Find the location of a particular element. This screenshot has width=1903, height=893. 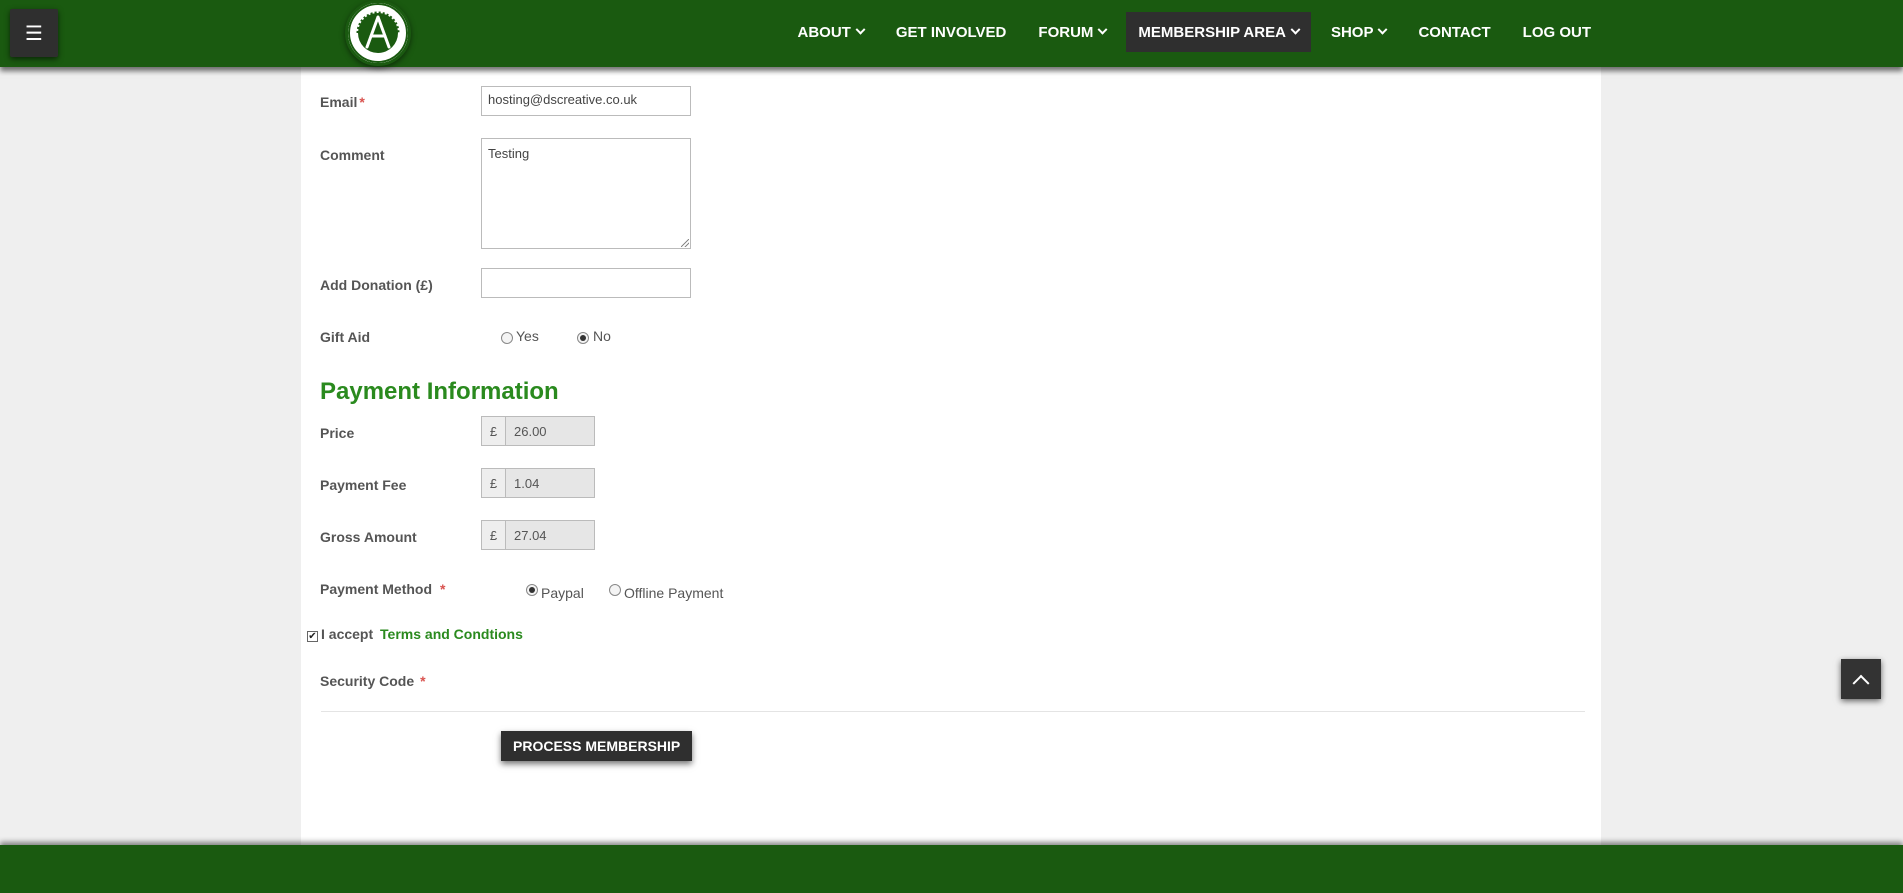

nav-about: ABOUT is located at coordinates (831, 32).